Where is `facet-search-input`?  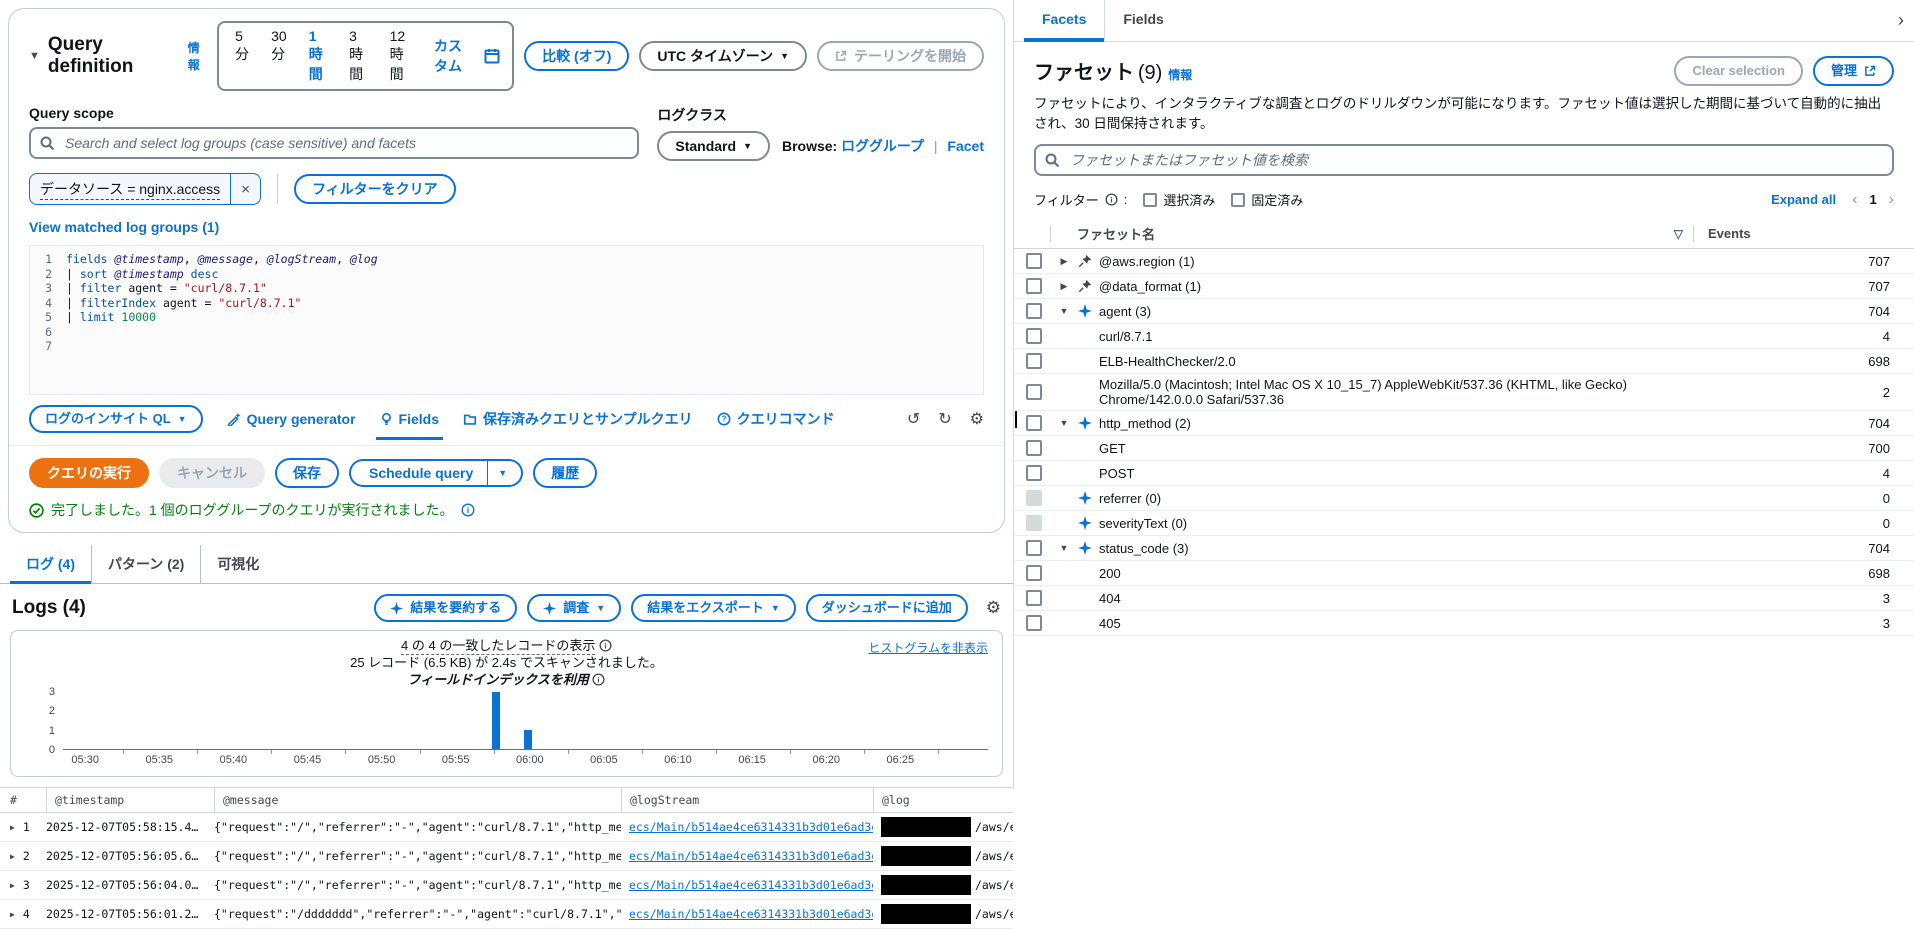 facet-search-input is located at coordinates (1464, 160).